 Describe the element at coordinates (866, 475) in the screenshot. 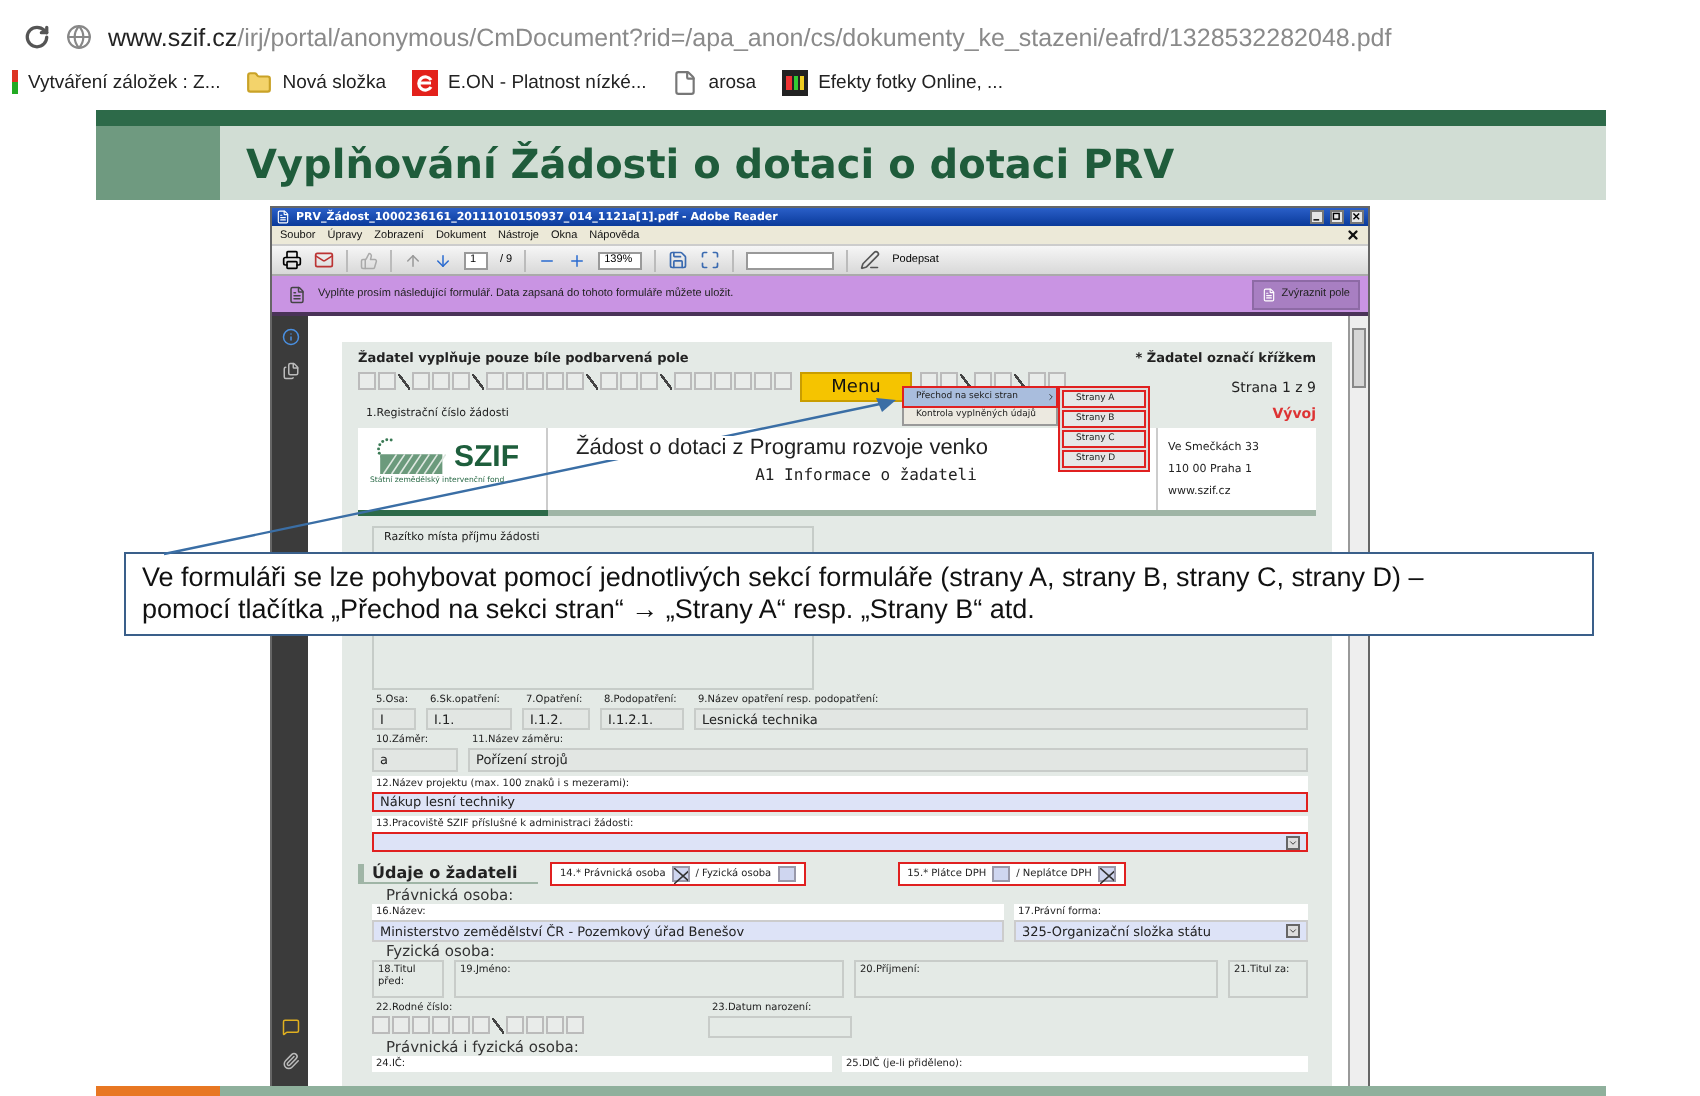

I see `form-subtitle: A1 Informace o žadateli` at that location.